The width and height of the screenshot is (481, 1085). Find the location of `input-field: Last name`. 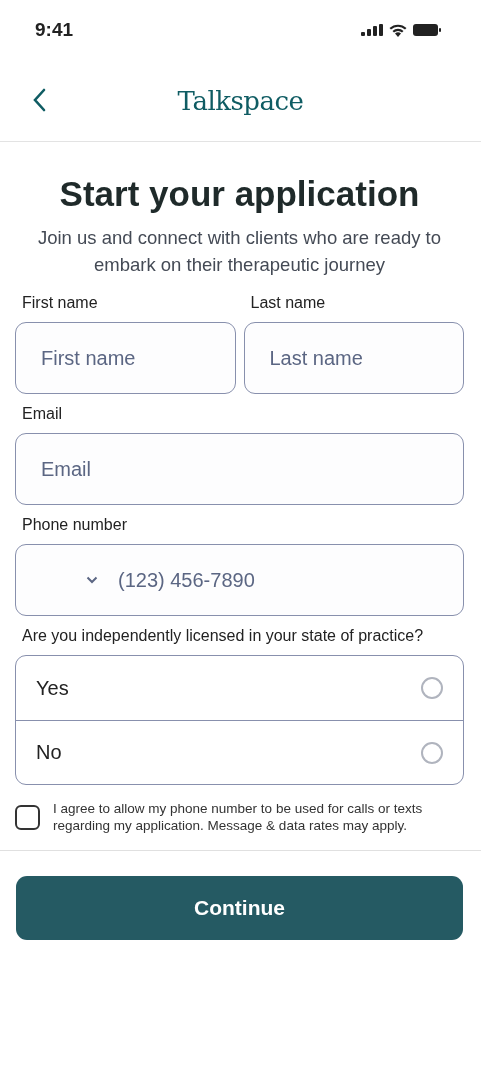

input-field: Last name is located at coordinates (353, 358).